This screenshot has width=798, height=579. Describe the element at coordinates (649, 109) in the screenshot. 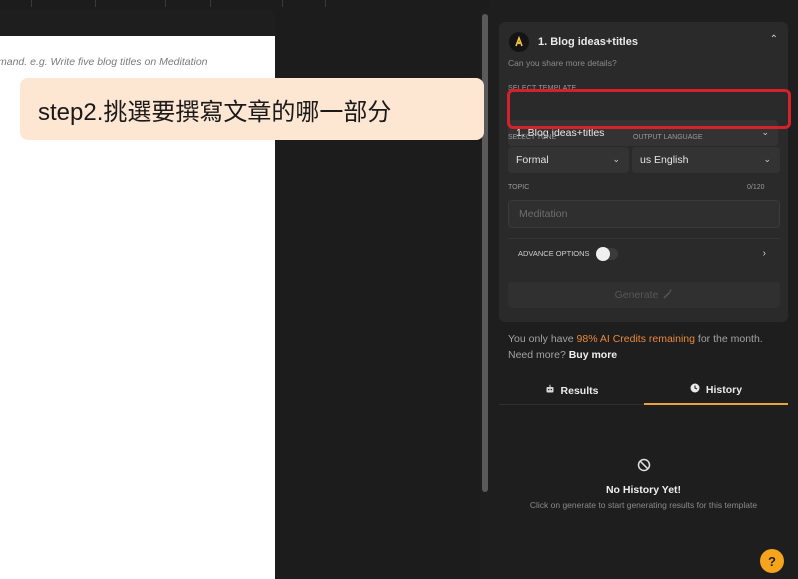

I see `highlight-box` at that location.